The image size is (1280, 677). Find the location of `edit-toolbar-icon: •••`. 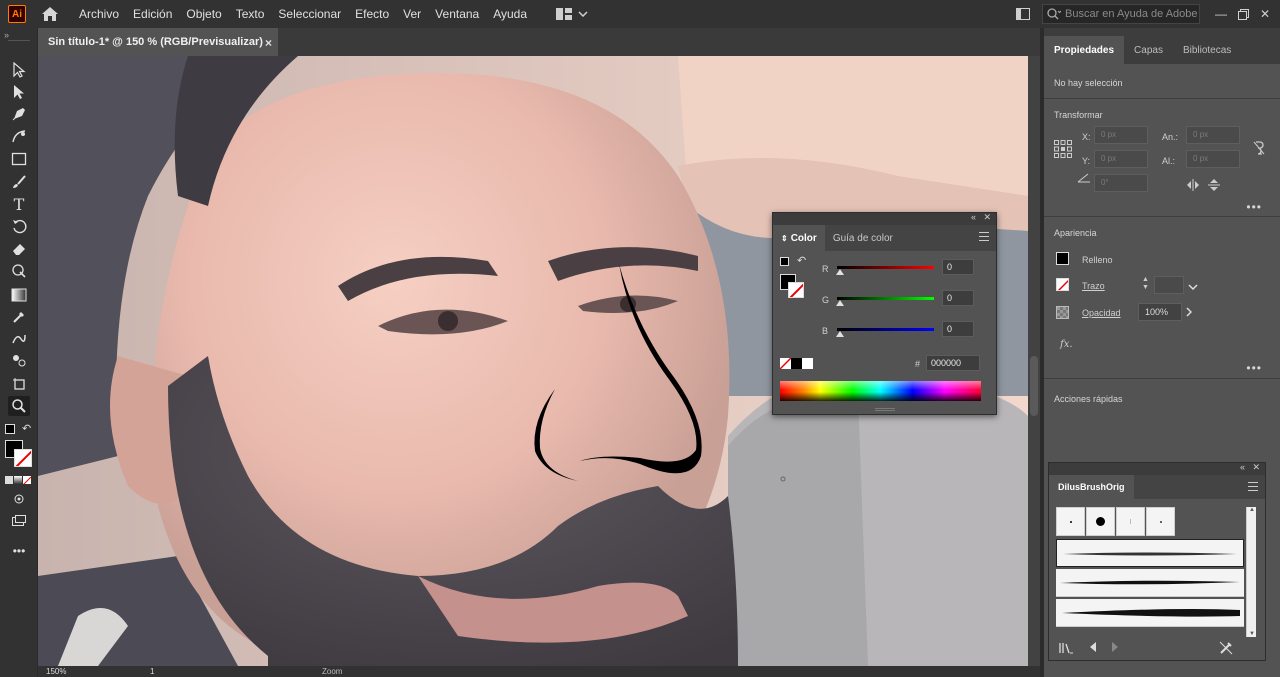

edit-toolbar-icon: ••• is located at coordinates (19, 551).